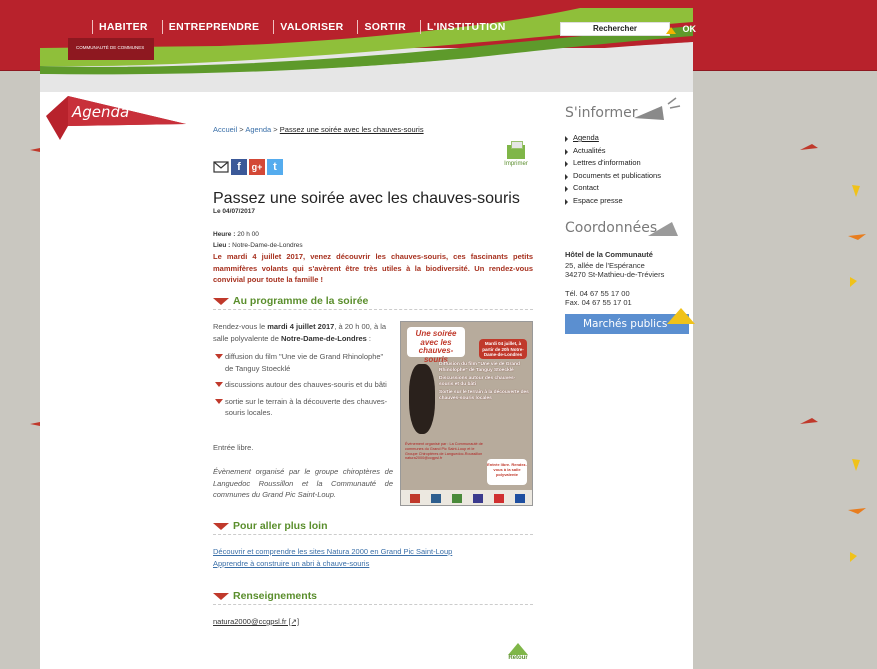 Image resolution: width=877 pixels, height=669 pixels. What do you see at coordinates (373, 597) in the screenshot?
I see `section-renseignements-heading: Renseignements` at bounding box center [373, 597].